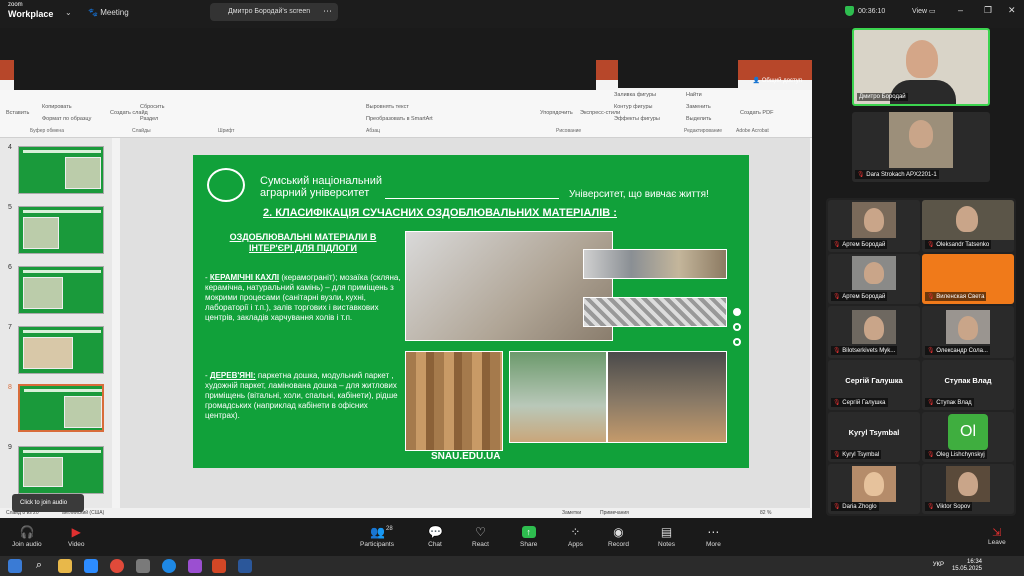  What do you see at coordinates (195, 566) in the screenshot?
I see `viber-icon` at bounding box center [195, 566].